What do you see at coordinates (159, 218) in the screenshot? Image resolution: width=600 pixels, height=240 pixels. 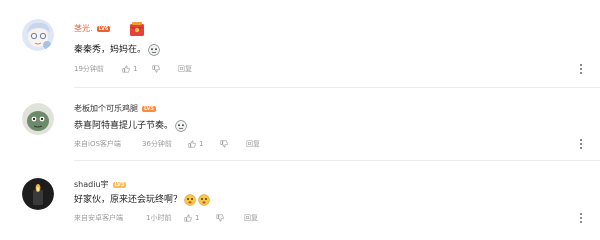 I see `comment-time: 1小时前` at bounding box center [159, 218].